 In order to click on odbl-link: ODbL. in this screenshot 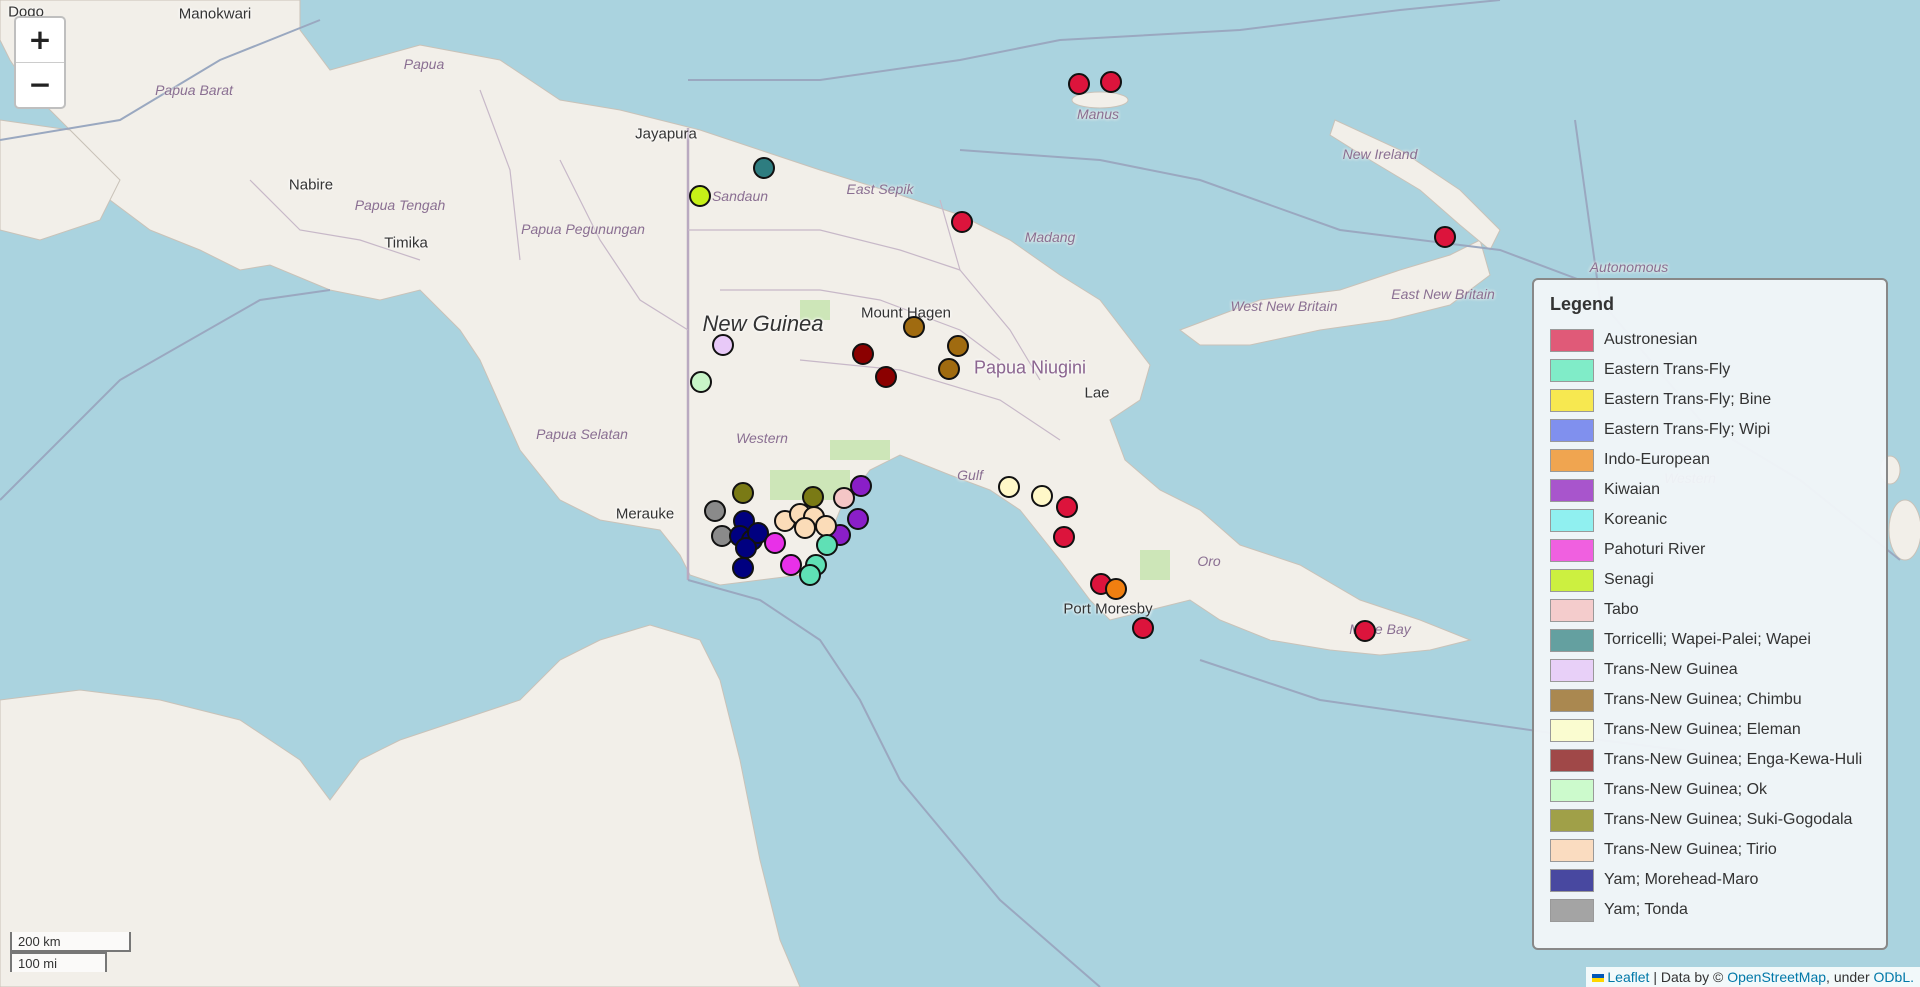, I will do `click(1894, 977)`.